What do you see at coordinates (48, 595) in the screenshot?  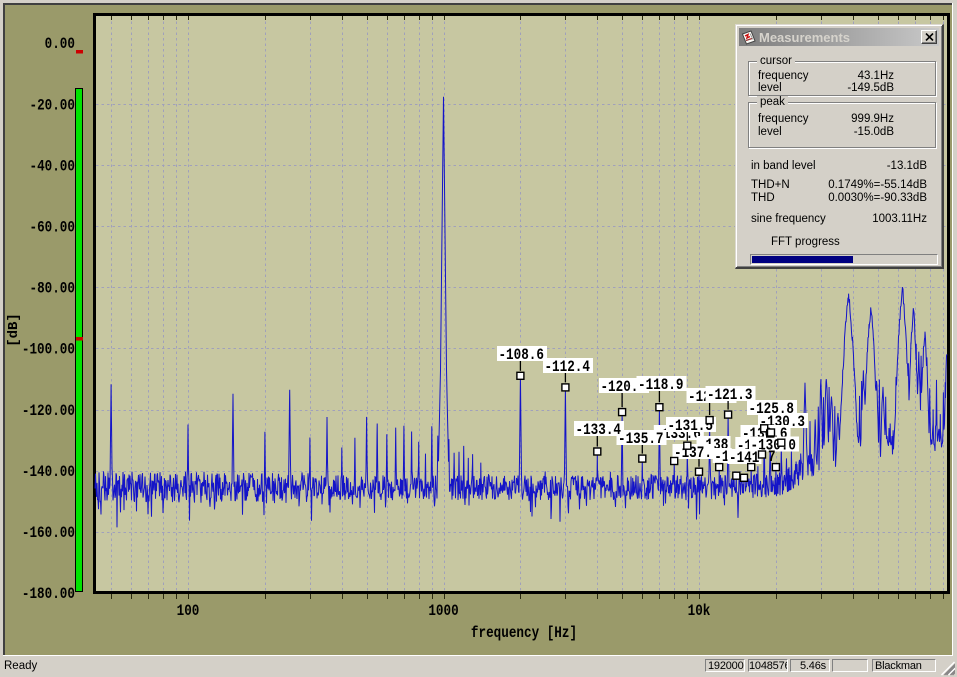 I see `svg-text: -180.00` at bounding box center [48, 595].